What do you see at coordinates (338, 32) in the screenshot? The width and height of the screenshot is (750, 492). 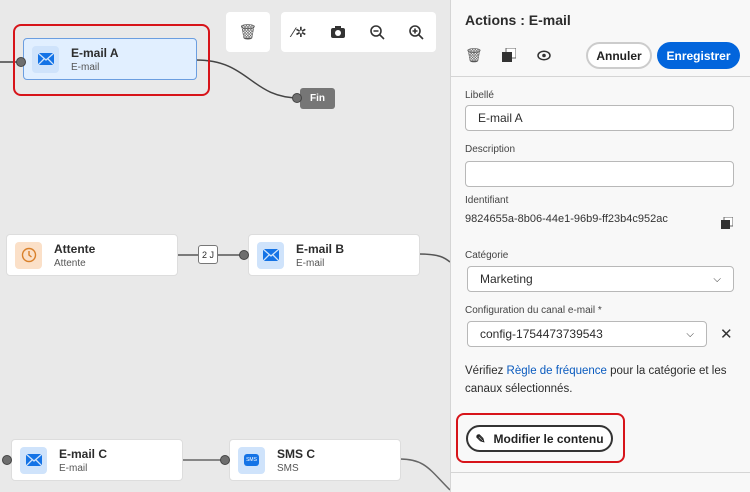 I see `camera-icon` at bounding box center [338, 32].